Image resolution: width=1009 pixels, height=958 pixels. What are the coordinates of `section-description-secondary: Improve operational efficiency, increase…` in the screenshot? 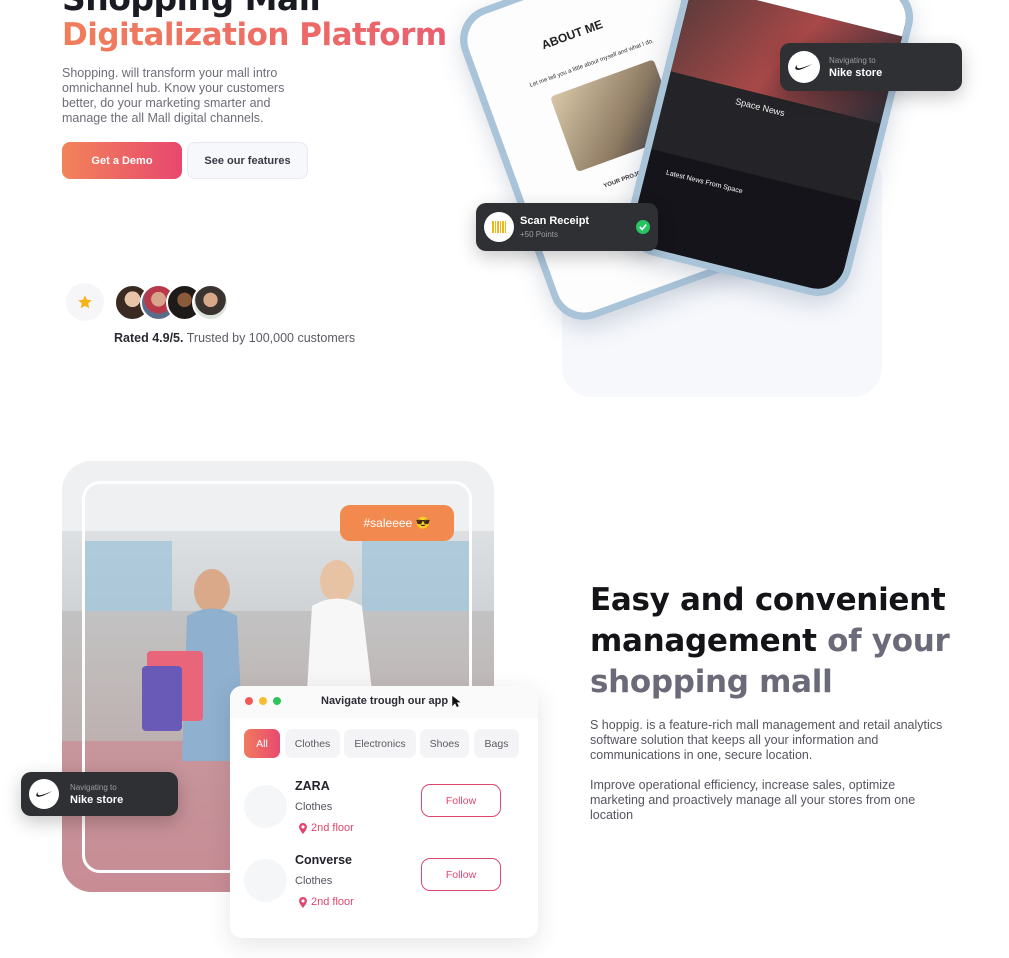 It's located at (753, 800).